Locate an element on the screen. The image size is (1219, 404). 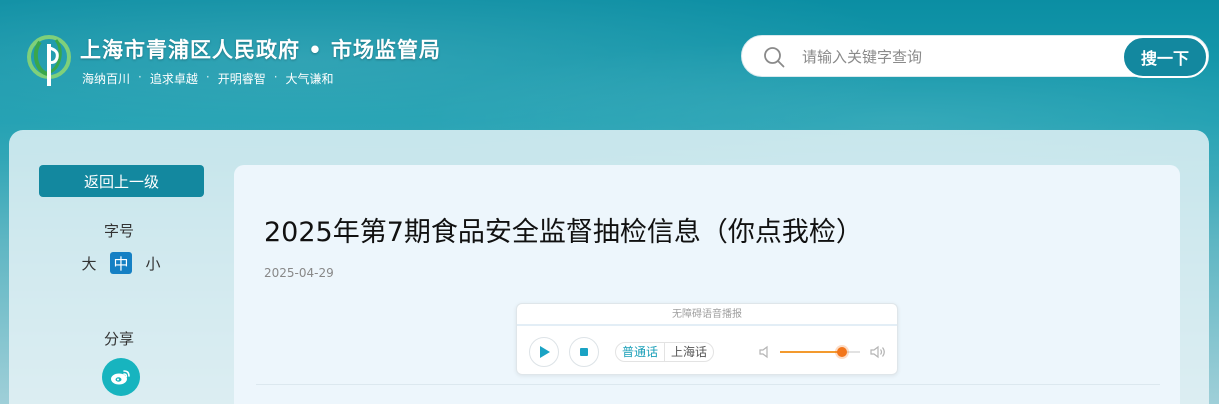
search-button: 搜一下 is located at coordinates (1165, 57).